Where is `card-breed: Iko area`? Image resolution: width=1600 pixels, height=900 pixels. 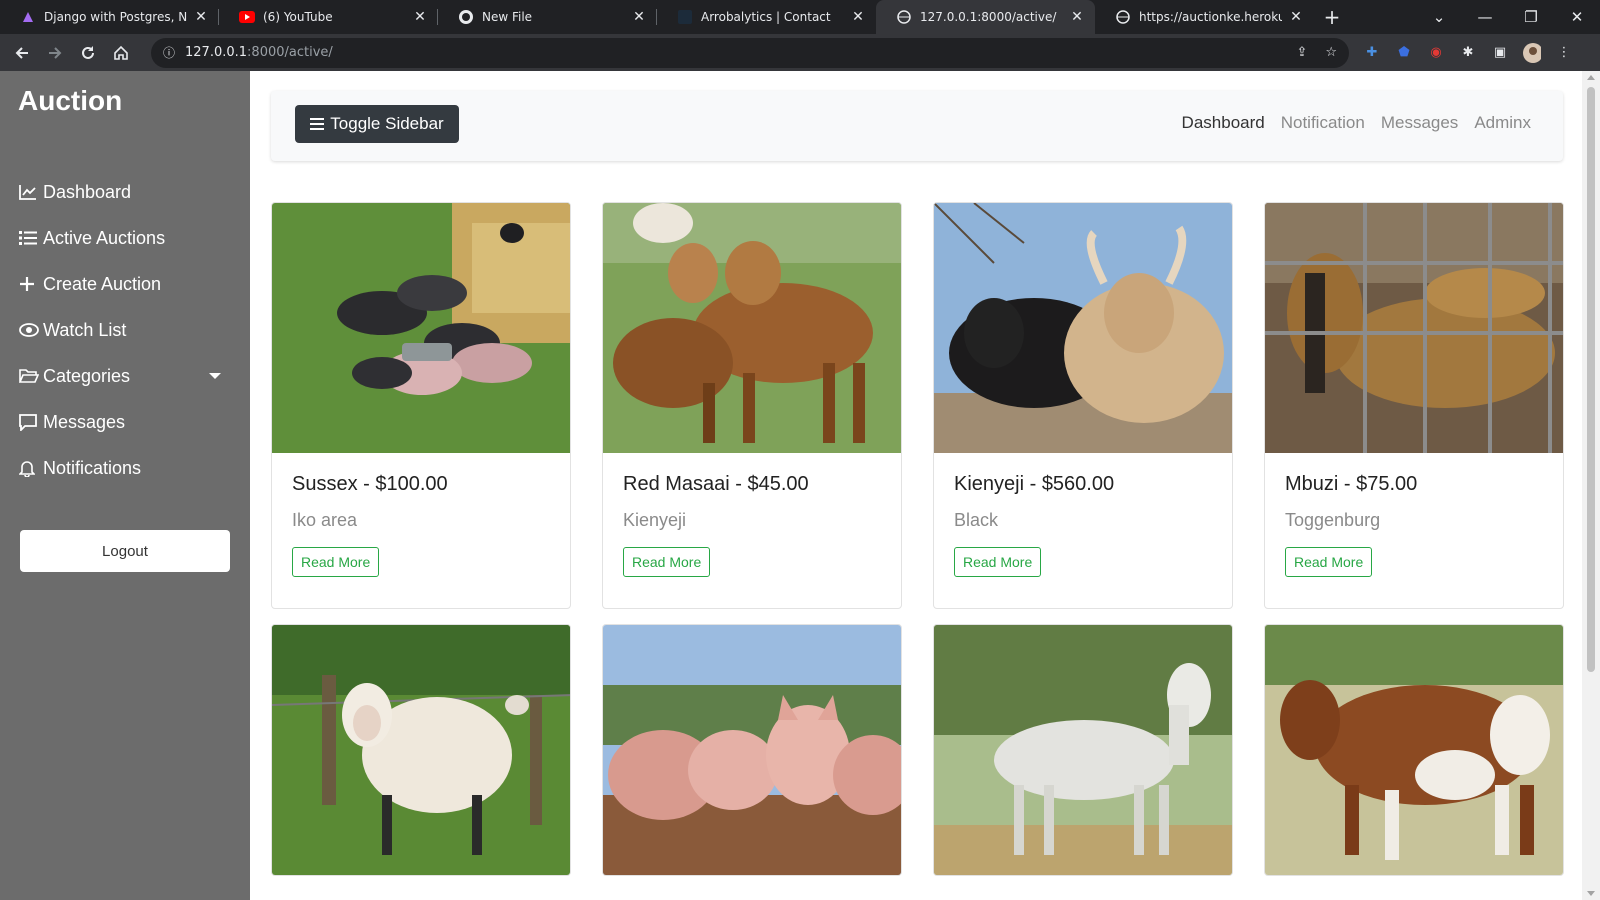 card-breed: Iko area is located at coordinates (325, 520).